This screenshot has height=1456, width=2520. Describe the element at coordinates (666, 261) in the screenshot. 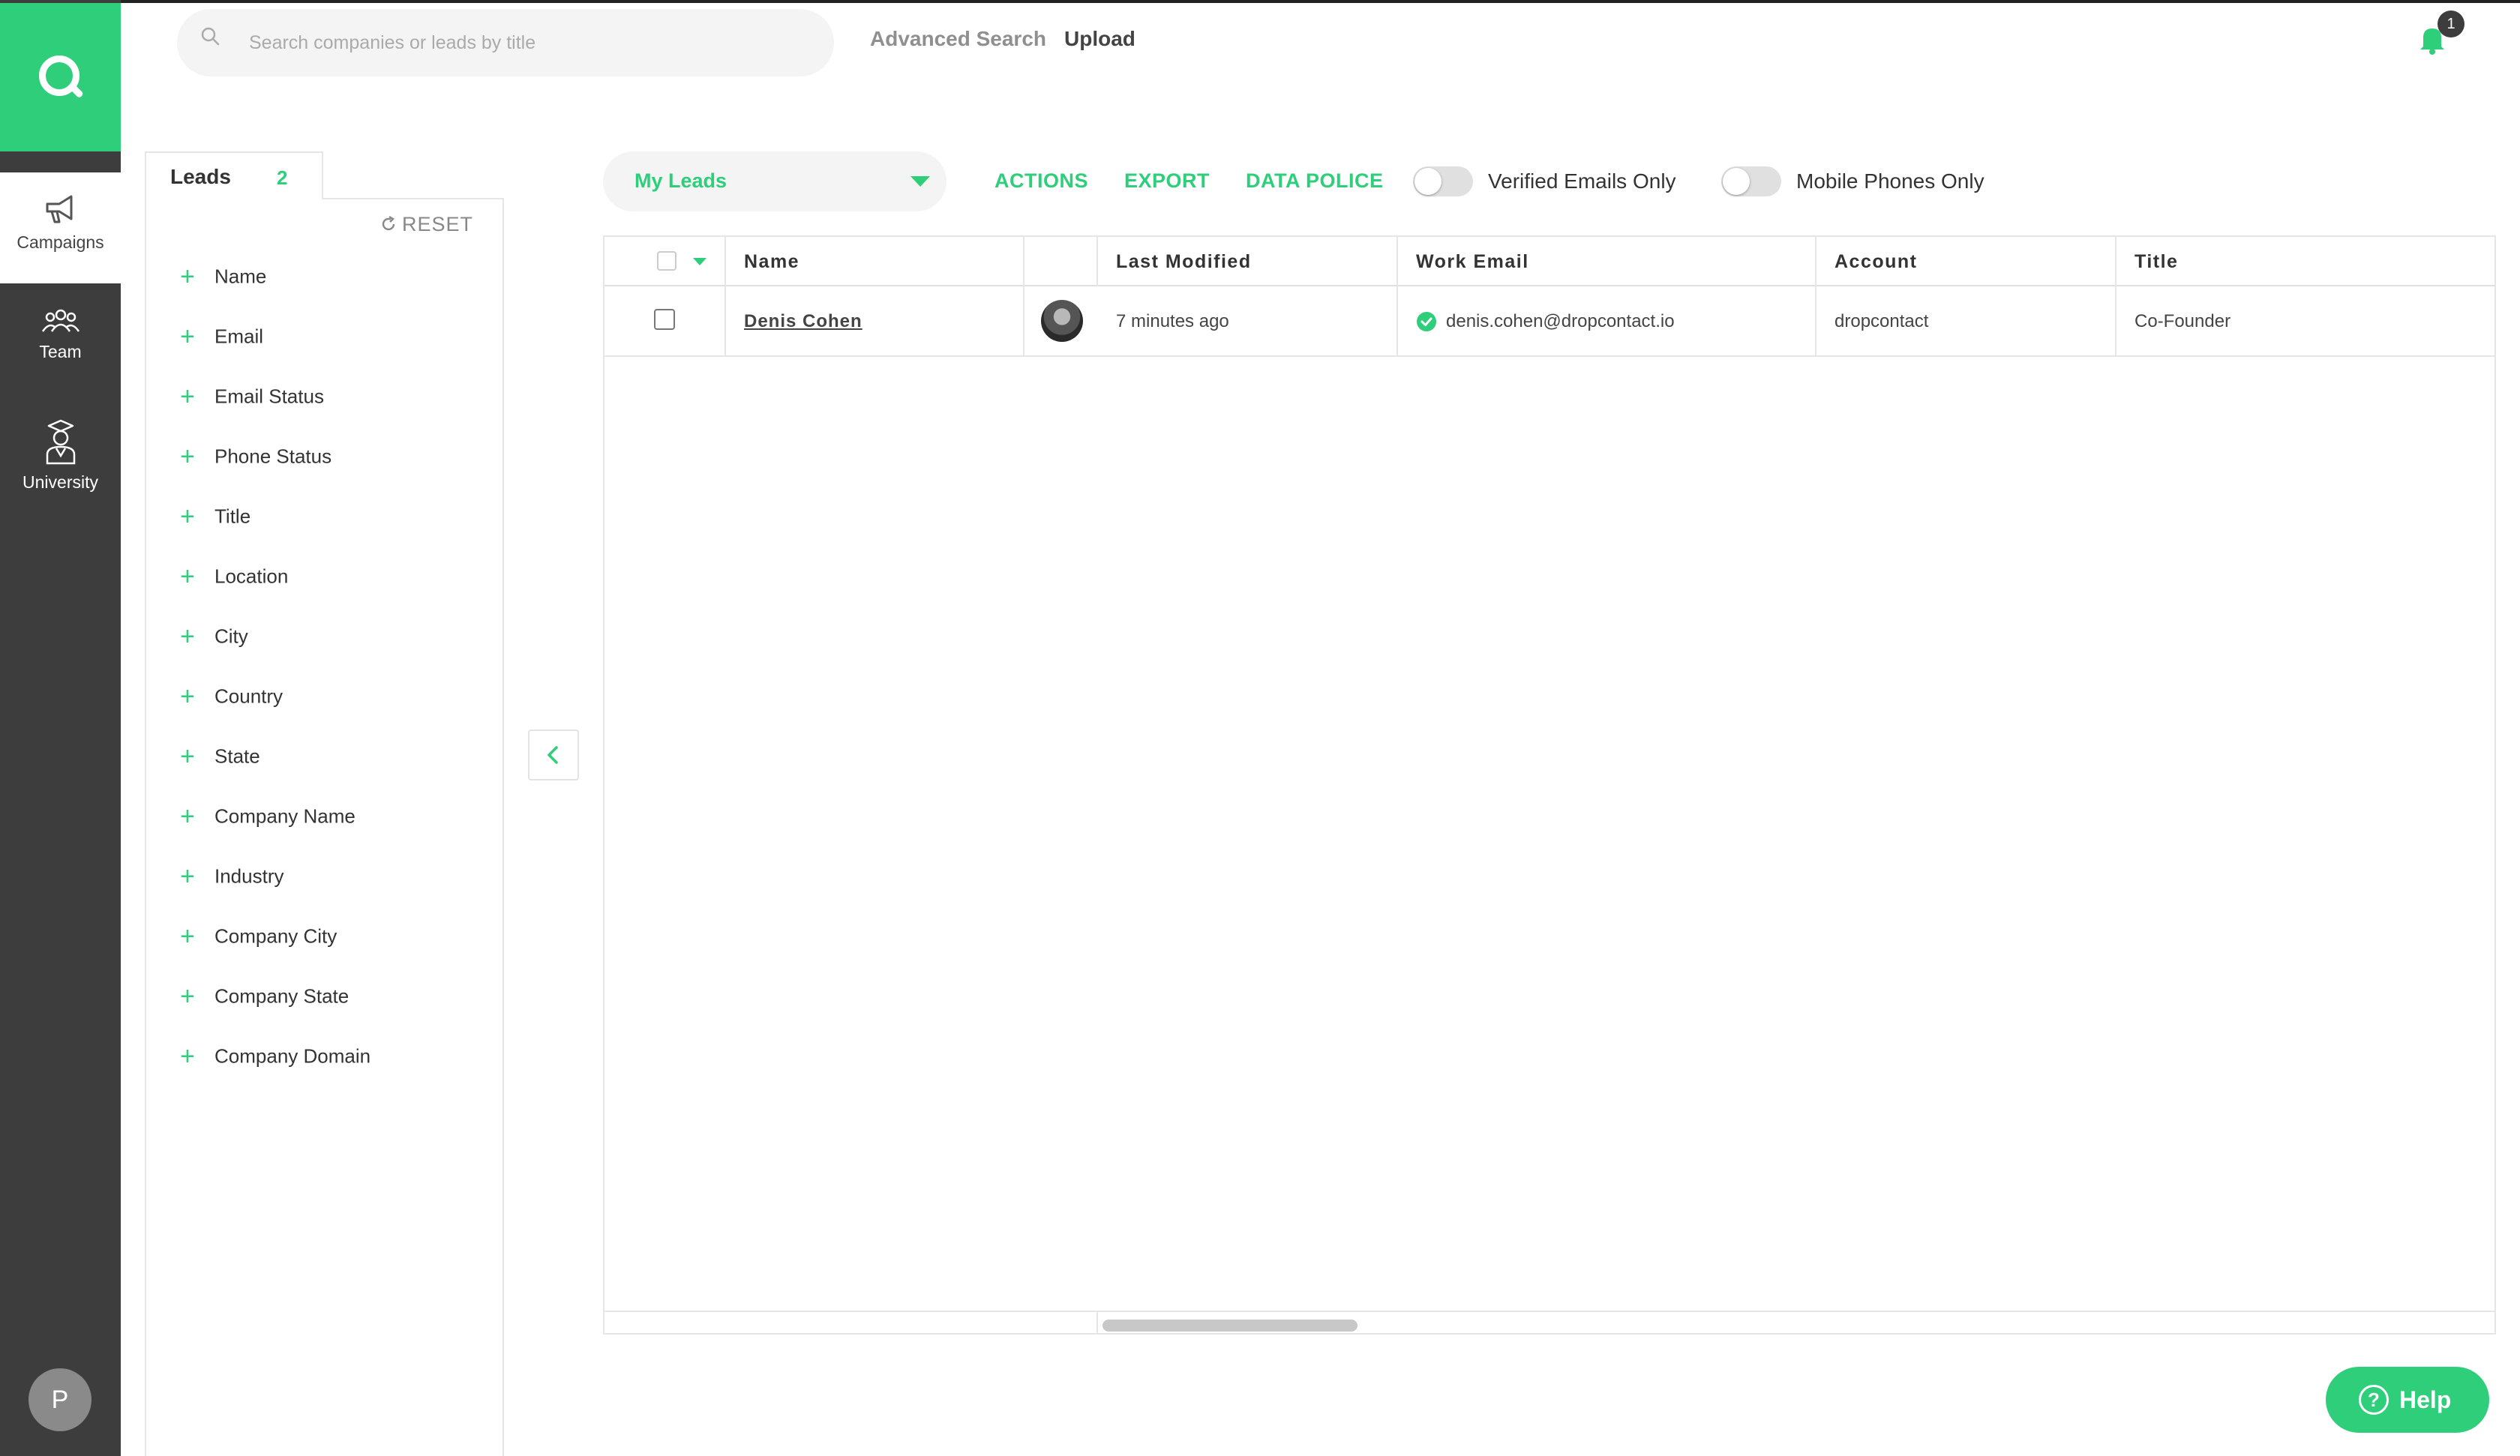

I see `select-all-checkbox` at that location.